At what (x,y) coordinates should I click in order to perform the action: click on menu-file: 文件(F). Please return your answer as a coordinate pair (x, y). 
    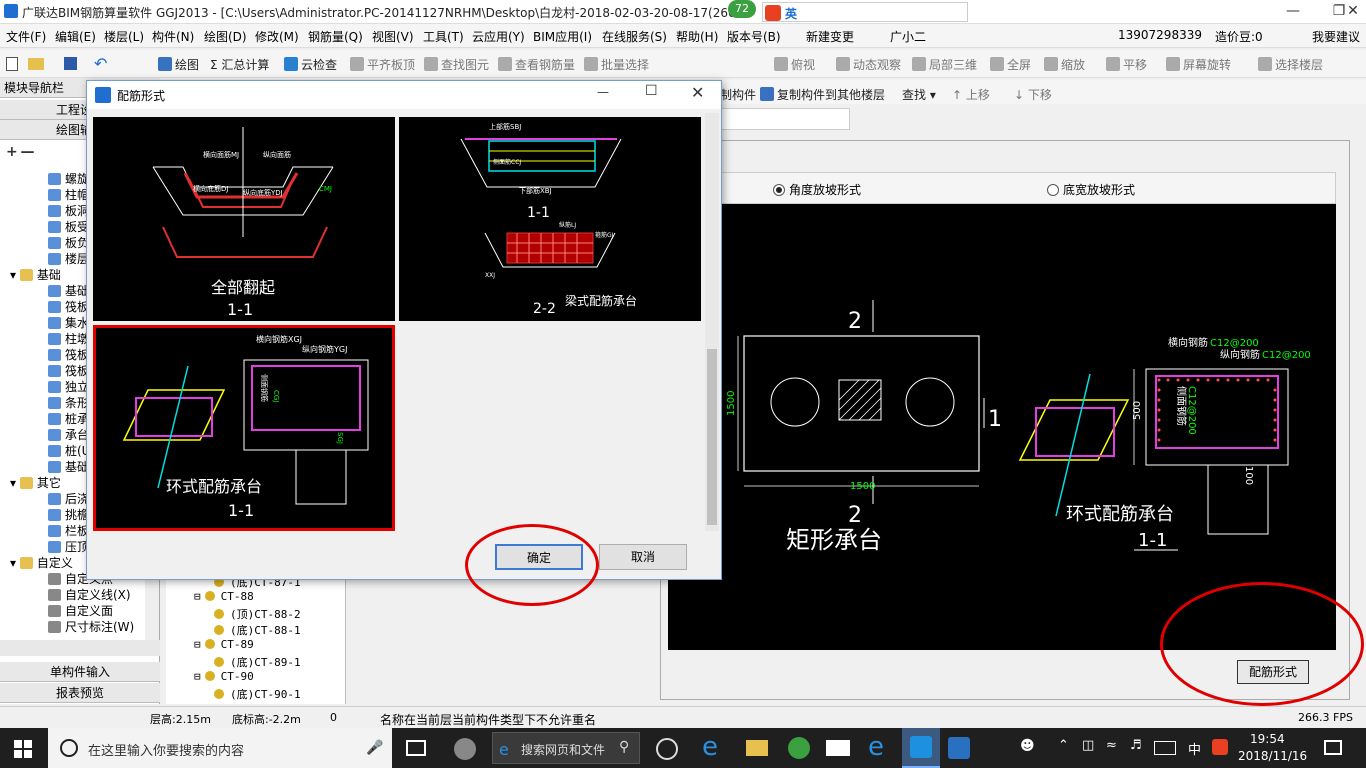
    Looking at the image, I should click on (26, 36).